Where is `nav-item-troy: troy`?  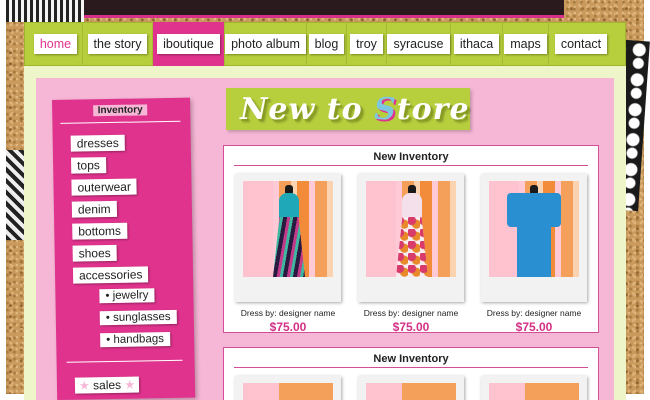
nav-item-troy: troy is located at coordinates (367, 44).